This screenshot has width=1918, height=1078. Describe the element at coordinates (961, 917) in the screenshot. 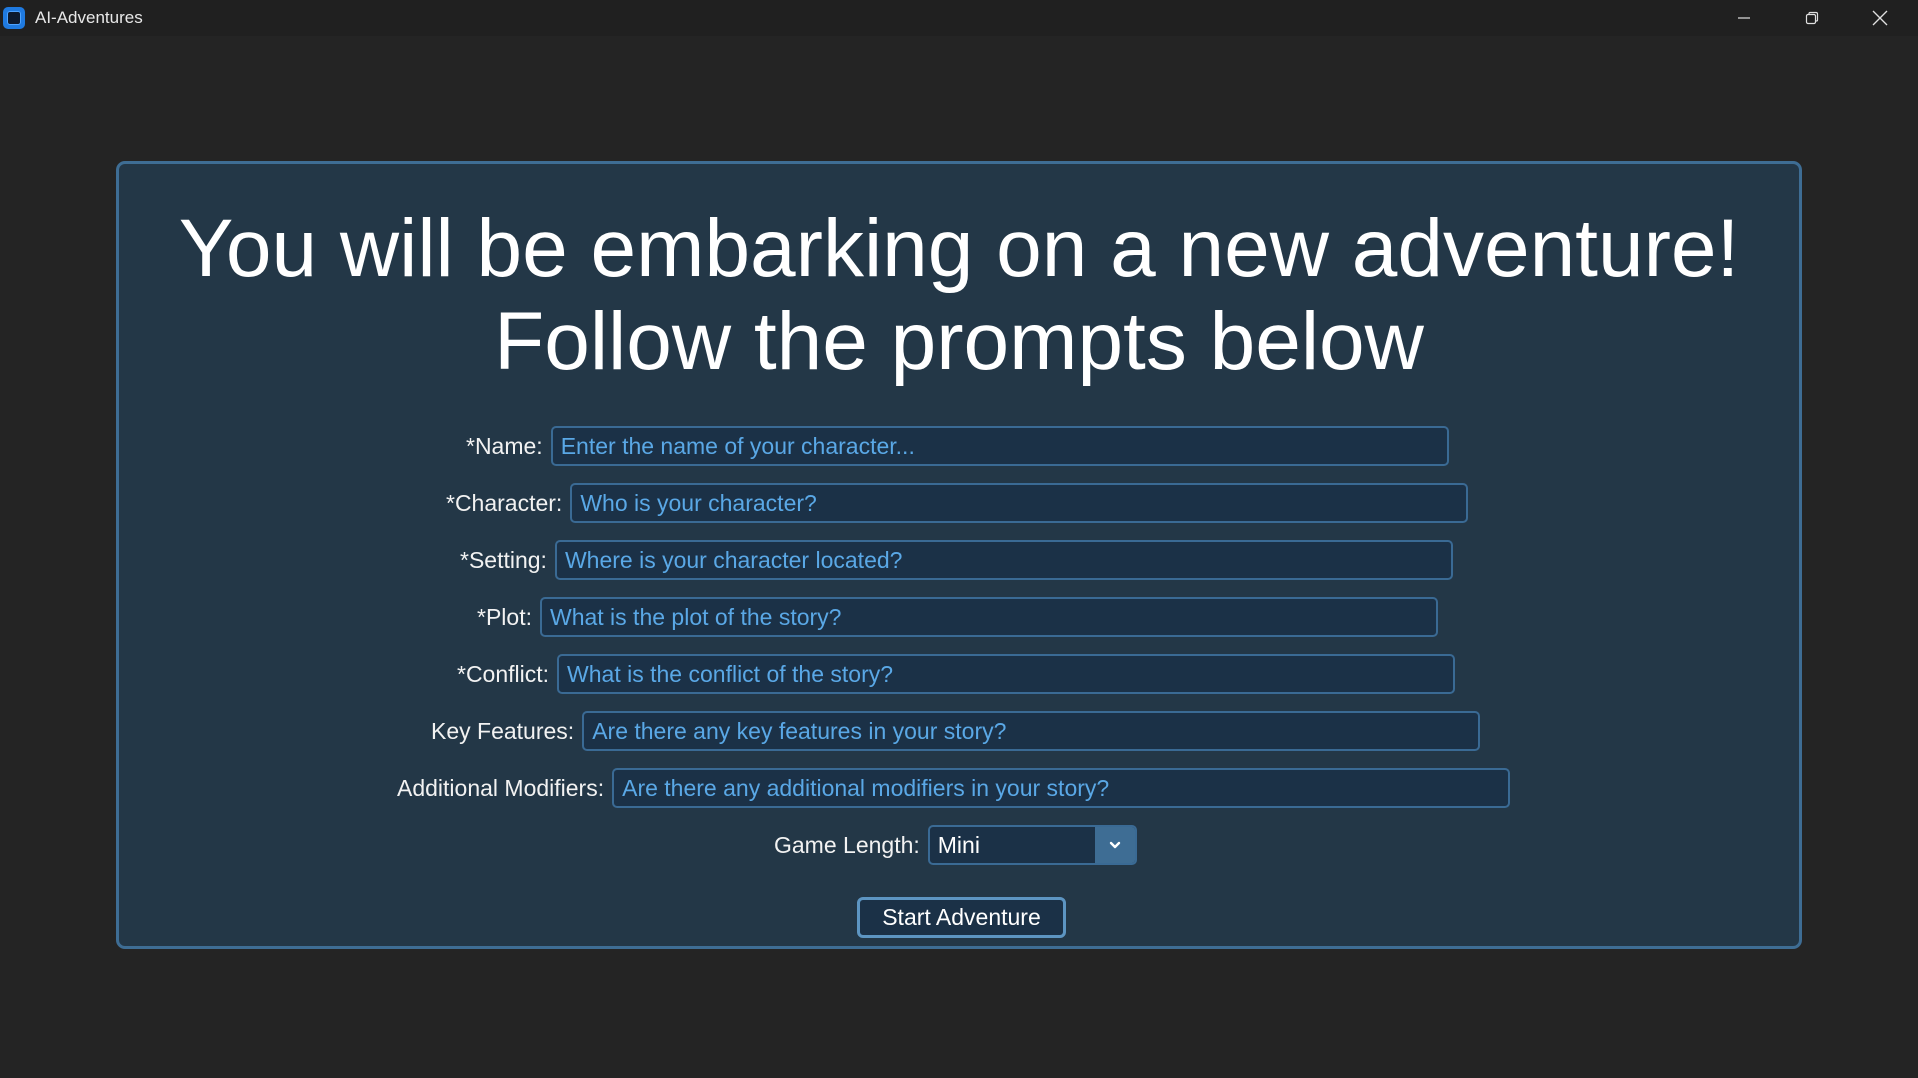

I see `start-adventure-button: Start Adventure` at that location.